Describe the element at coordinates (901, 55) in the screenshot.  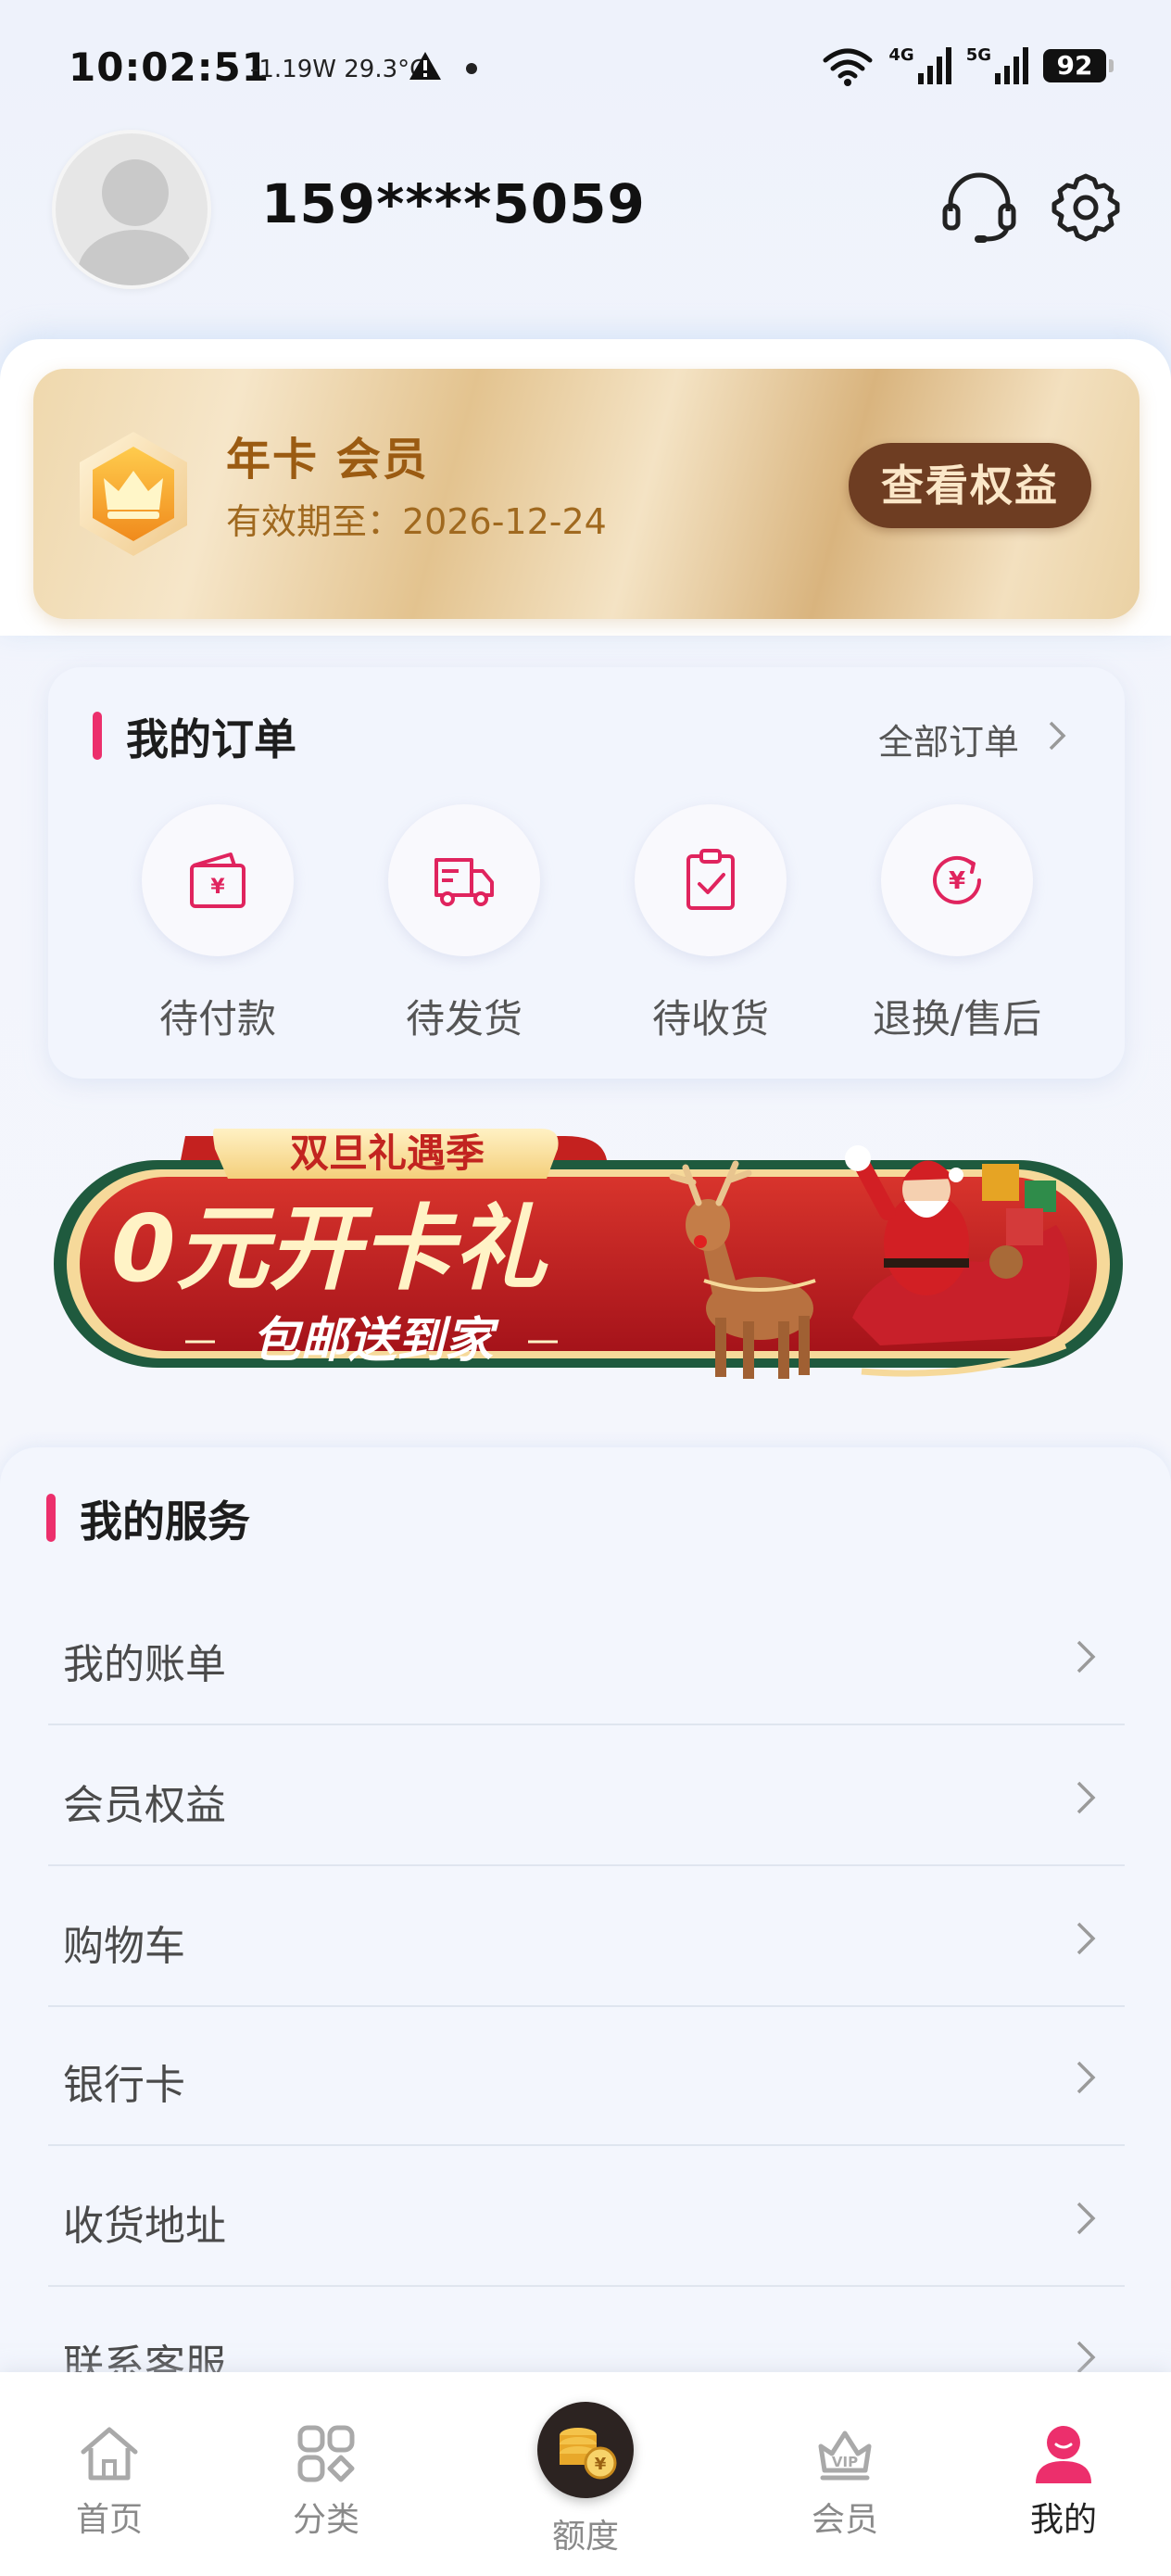
I see `network-label-1: 4G` at that location.